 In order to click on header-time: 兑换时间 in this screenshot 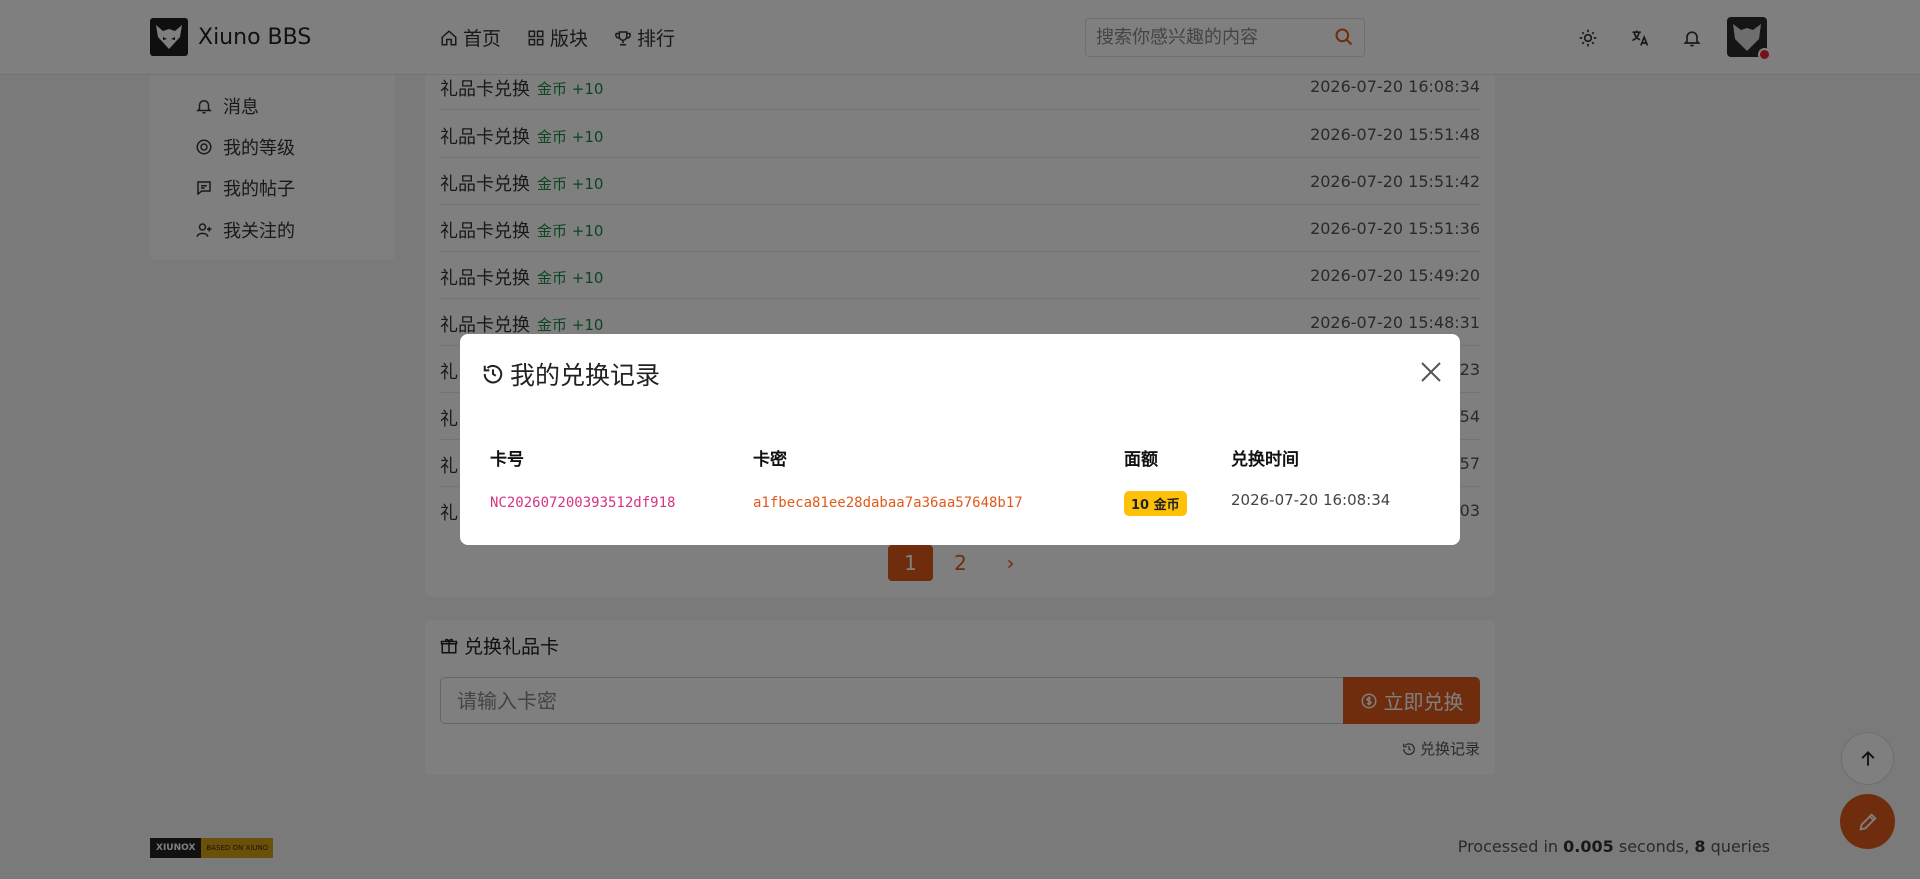, I will do `click(1265, 460)`.